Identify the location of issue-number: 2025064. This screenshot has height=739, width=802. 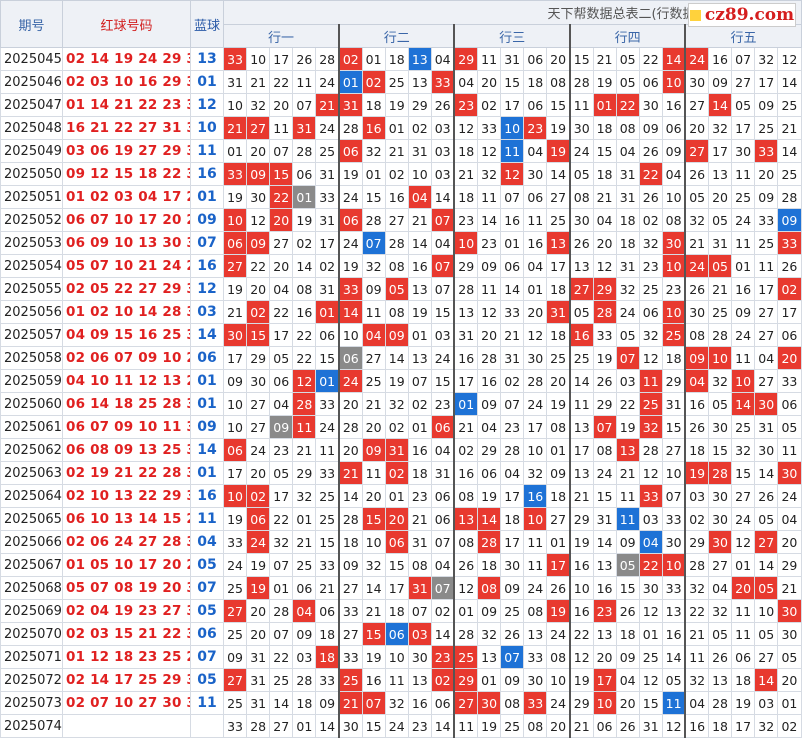
(31, 496).